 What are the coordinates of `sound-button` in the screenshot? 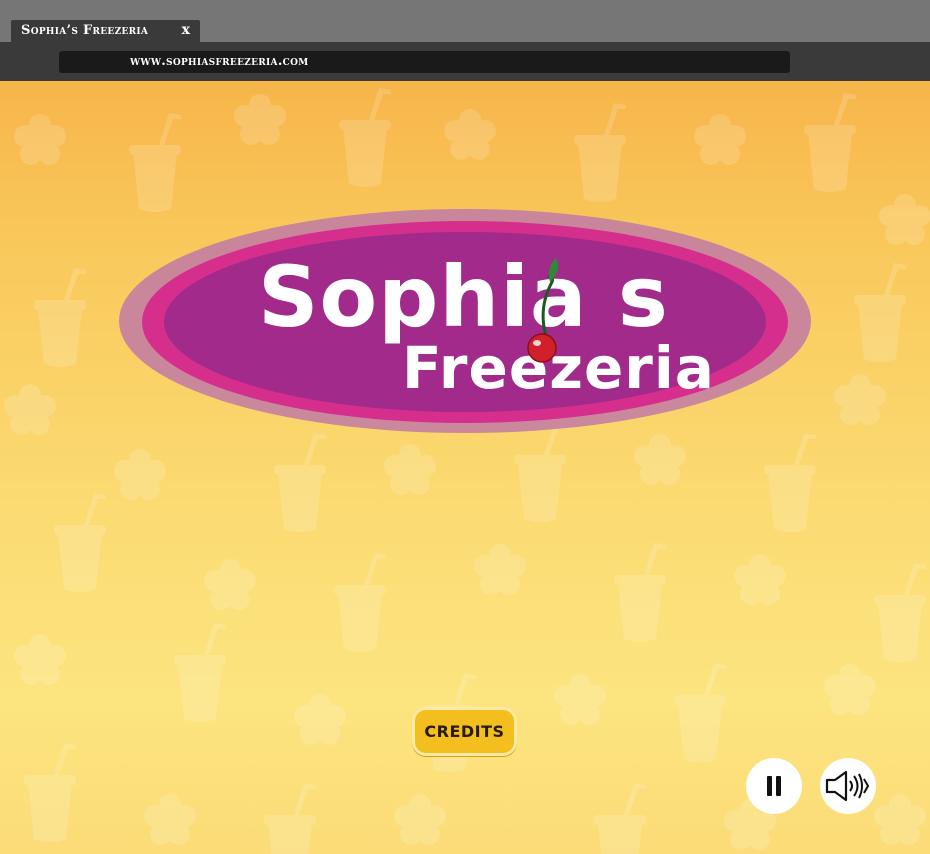 It's located at (848, 786).